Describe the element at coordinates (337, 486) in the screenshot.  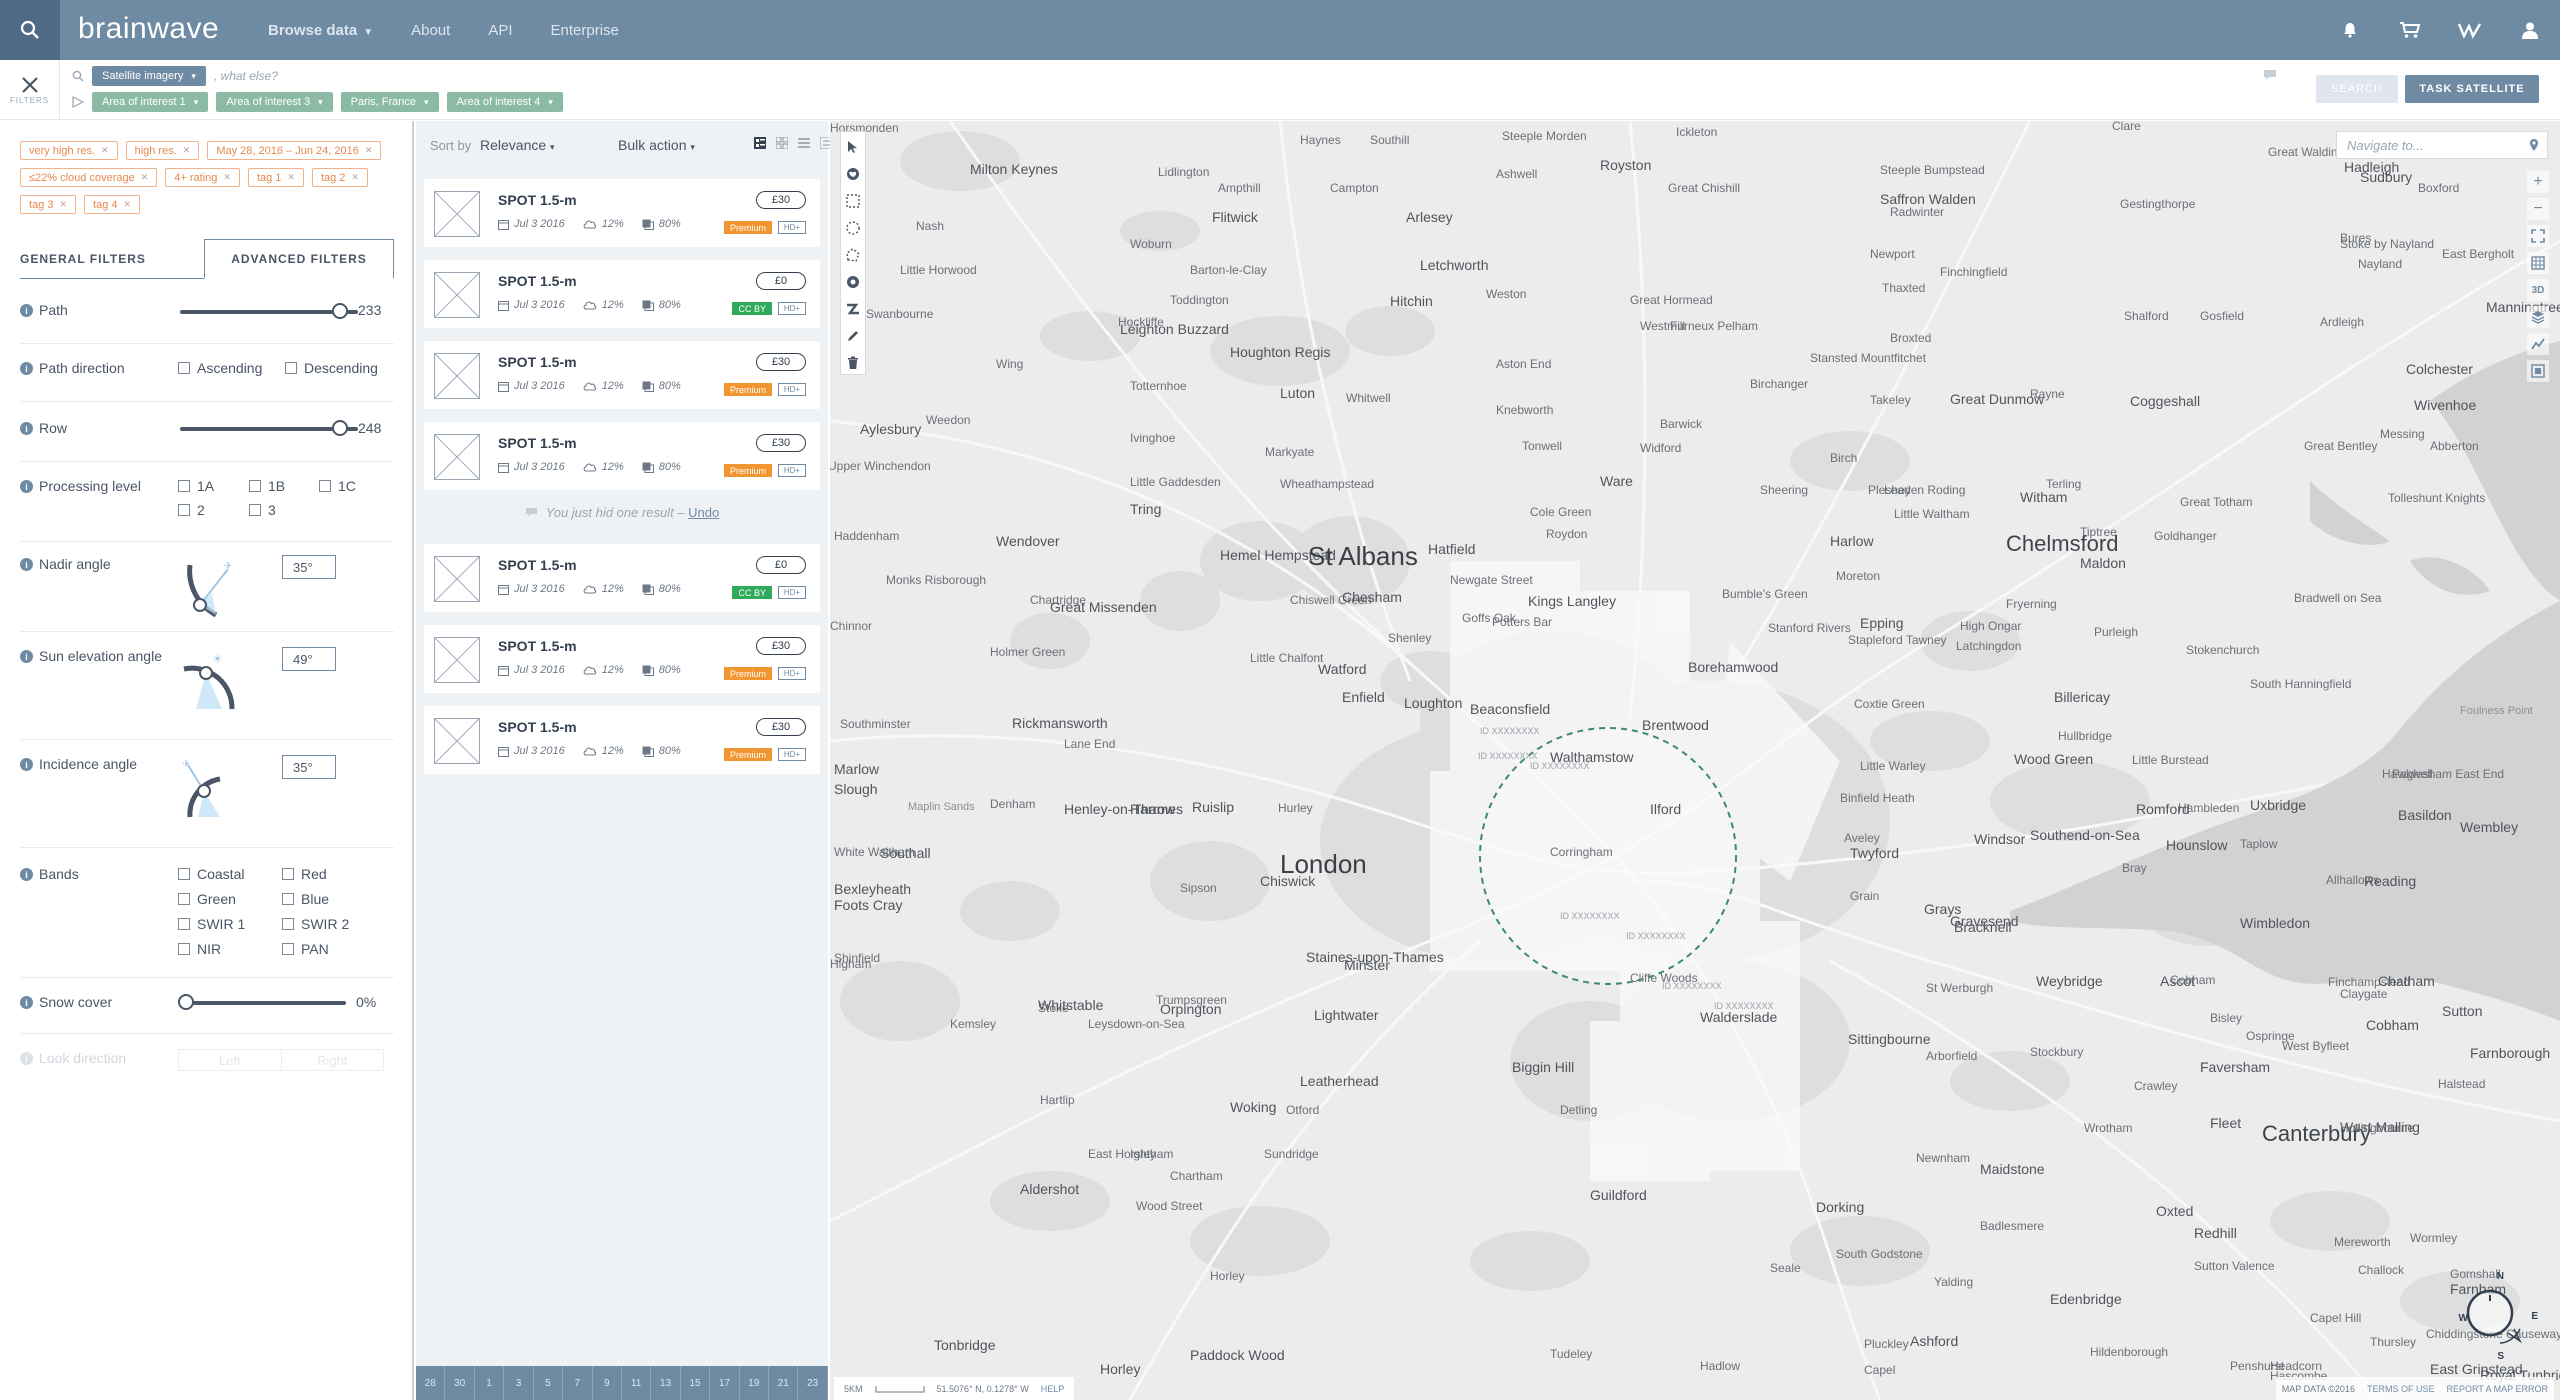
I see `level-1c-checkbox: 1C` at that location.